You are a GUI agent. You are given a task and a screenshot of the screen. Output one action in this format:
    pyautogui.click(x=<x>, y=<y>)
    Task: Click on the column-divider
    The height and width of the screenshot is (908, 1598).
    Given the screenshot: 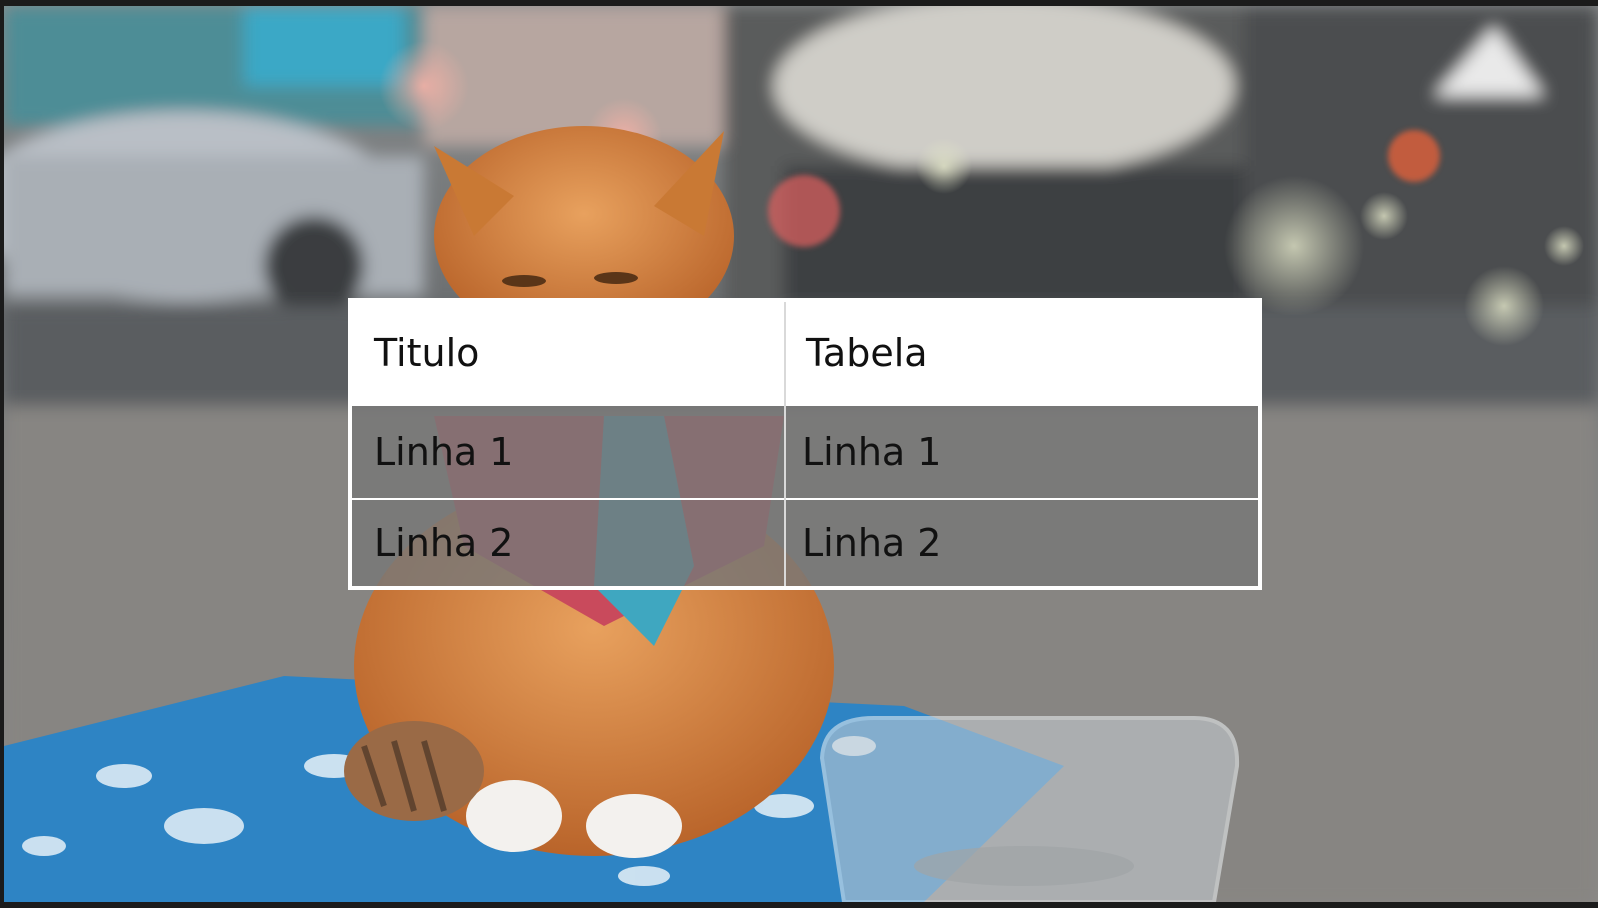 What is the action you would take?
    pyautogui.click(x=785, y=444)
    